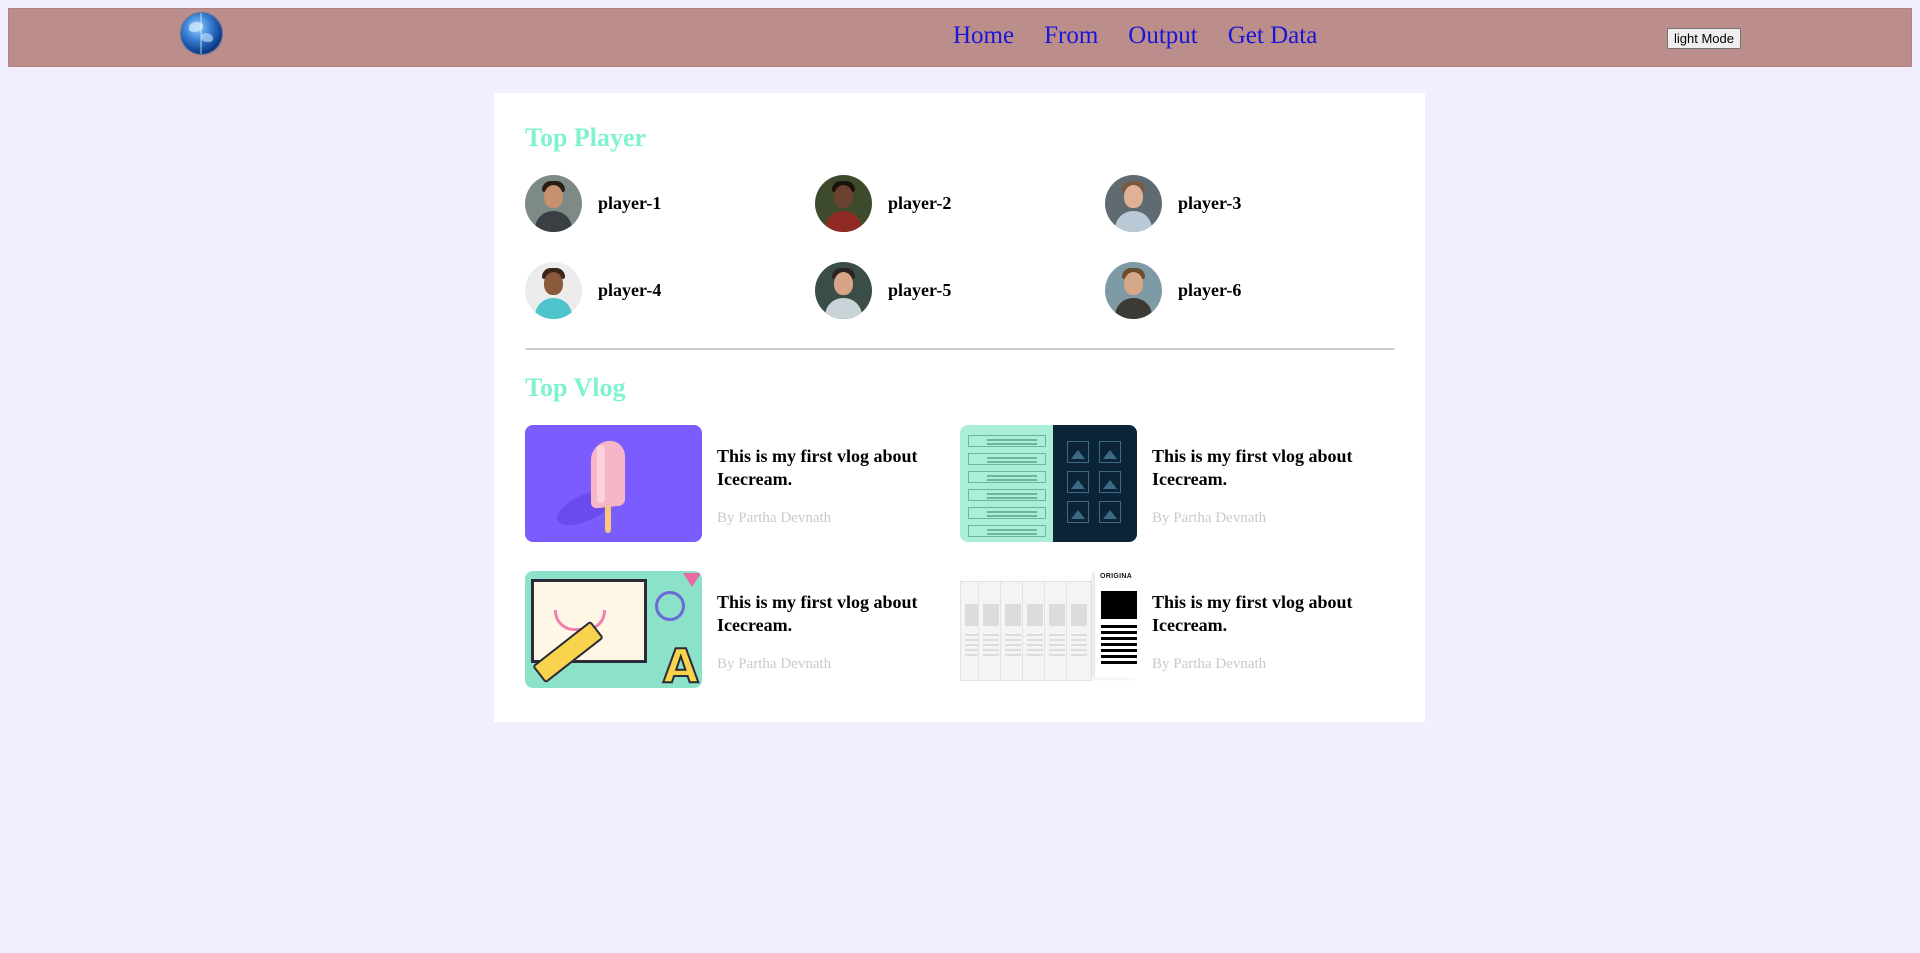  Describe the element at coordinates (575, 387) in the screenshot. I see `top-vlog-heading: Top Vlog` at that location.